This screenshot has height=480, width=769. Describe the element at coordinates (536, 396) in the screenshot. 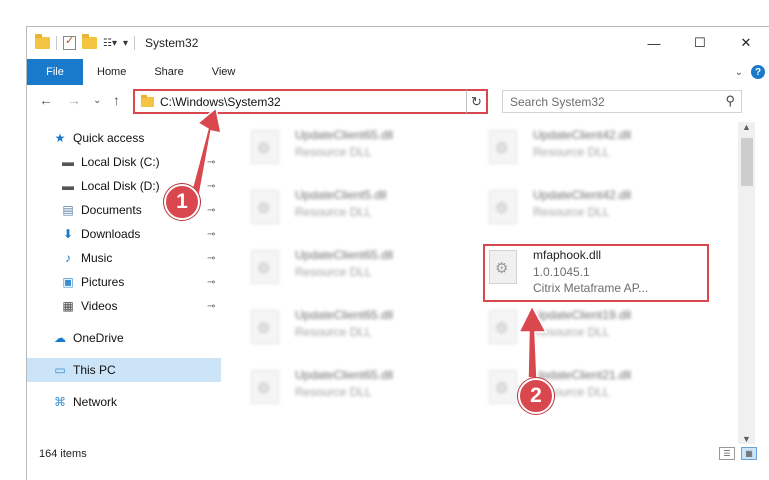

I see `callout-2: 2` at that location.